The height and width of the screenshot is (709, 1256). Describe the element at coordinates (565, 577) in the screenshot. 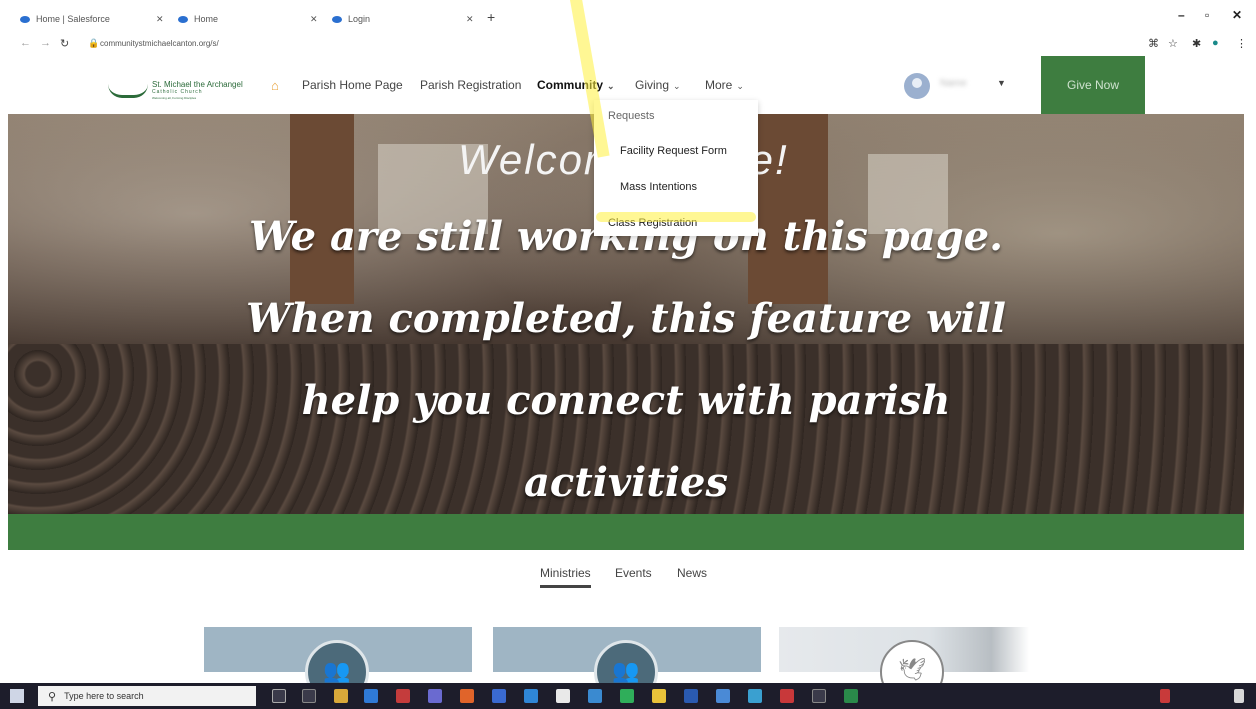

I see `tab-ministries: Ministries` at that location.